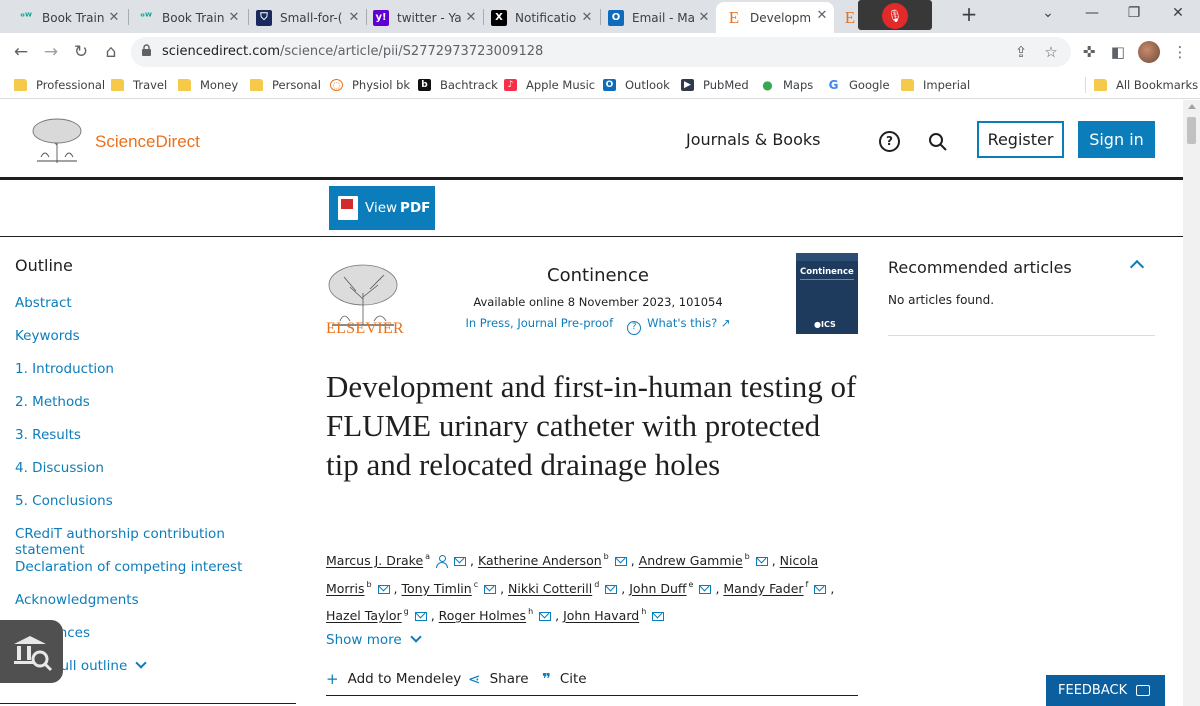  I want to click on lock-icon, so click(146, 50).